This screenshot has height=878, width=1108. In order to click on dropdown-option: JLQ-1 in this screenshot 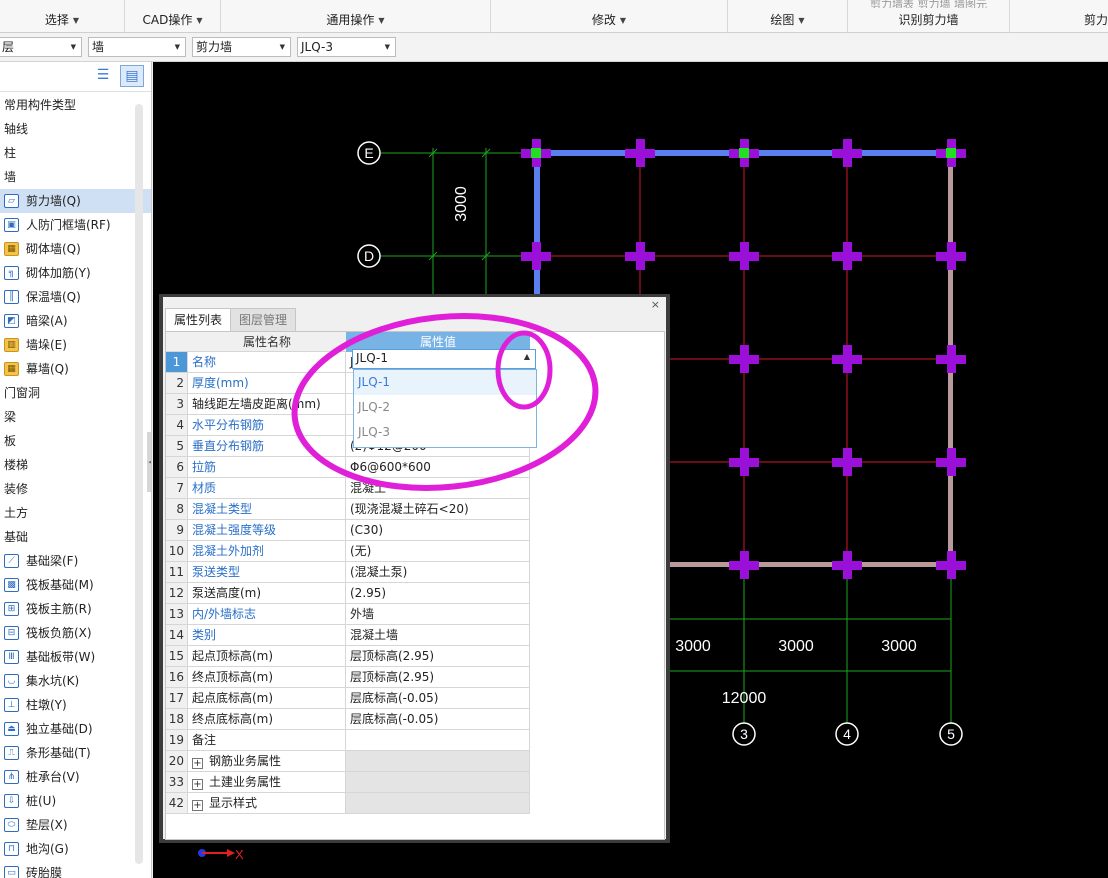, I will do `click(445, 382)`.